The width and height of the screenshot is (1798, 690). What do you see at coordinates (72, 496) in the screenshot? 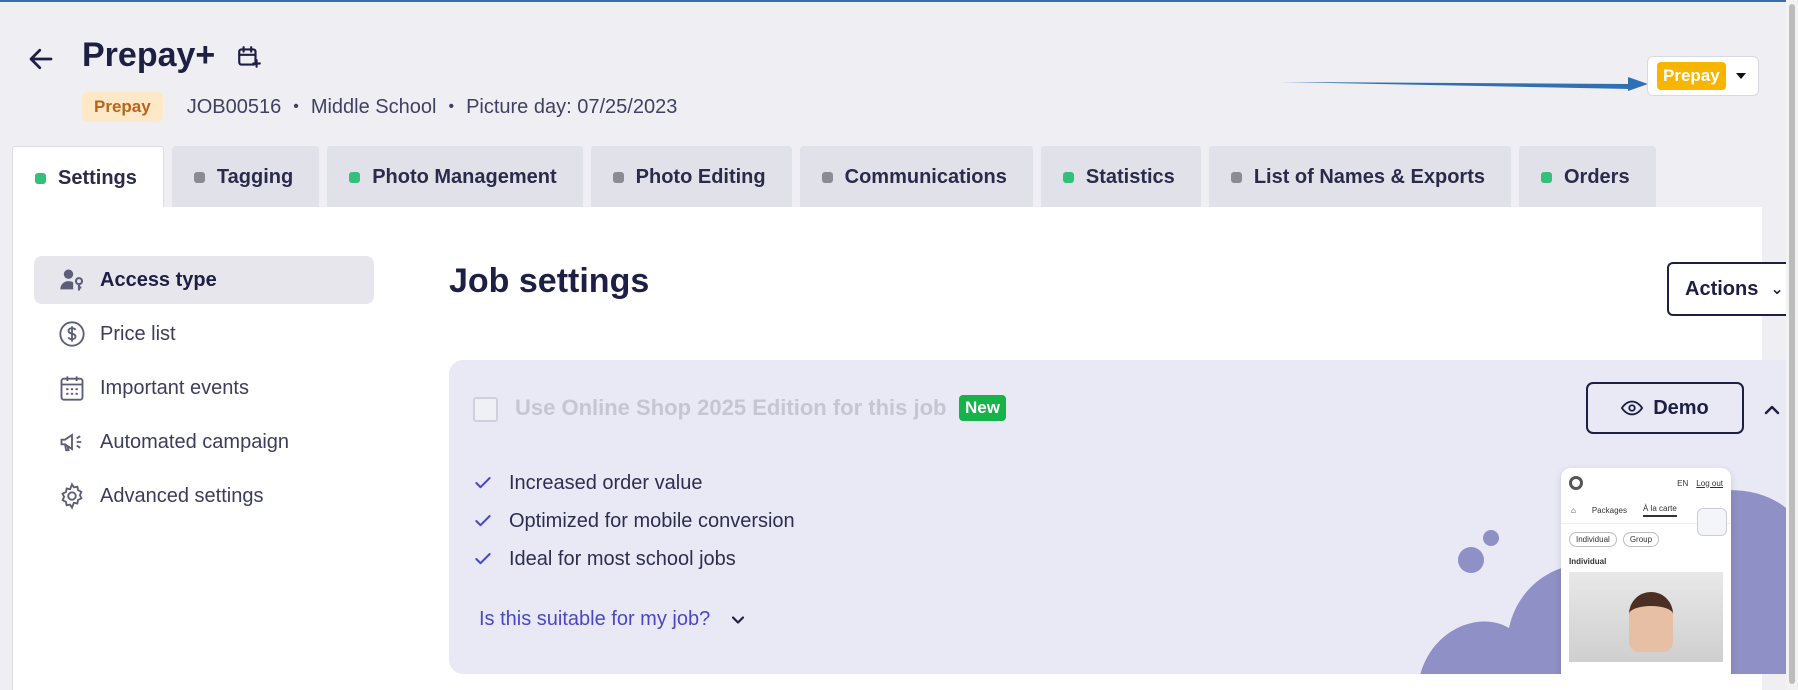
I see `gear-icon` at bounding box center [72, 496].